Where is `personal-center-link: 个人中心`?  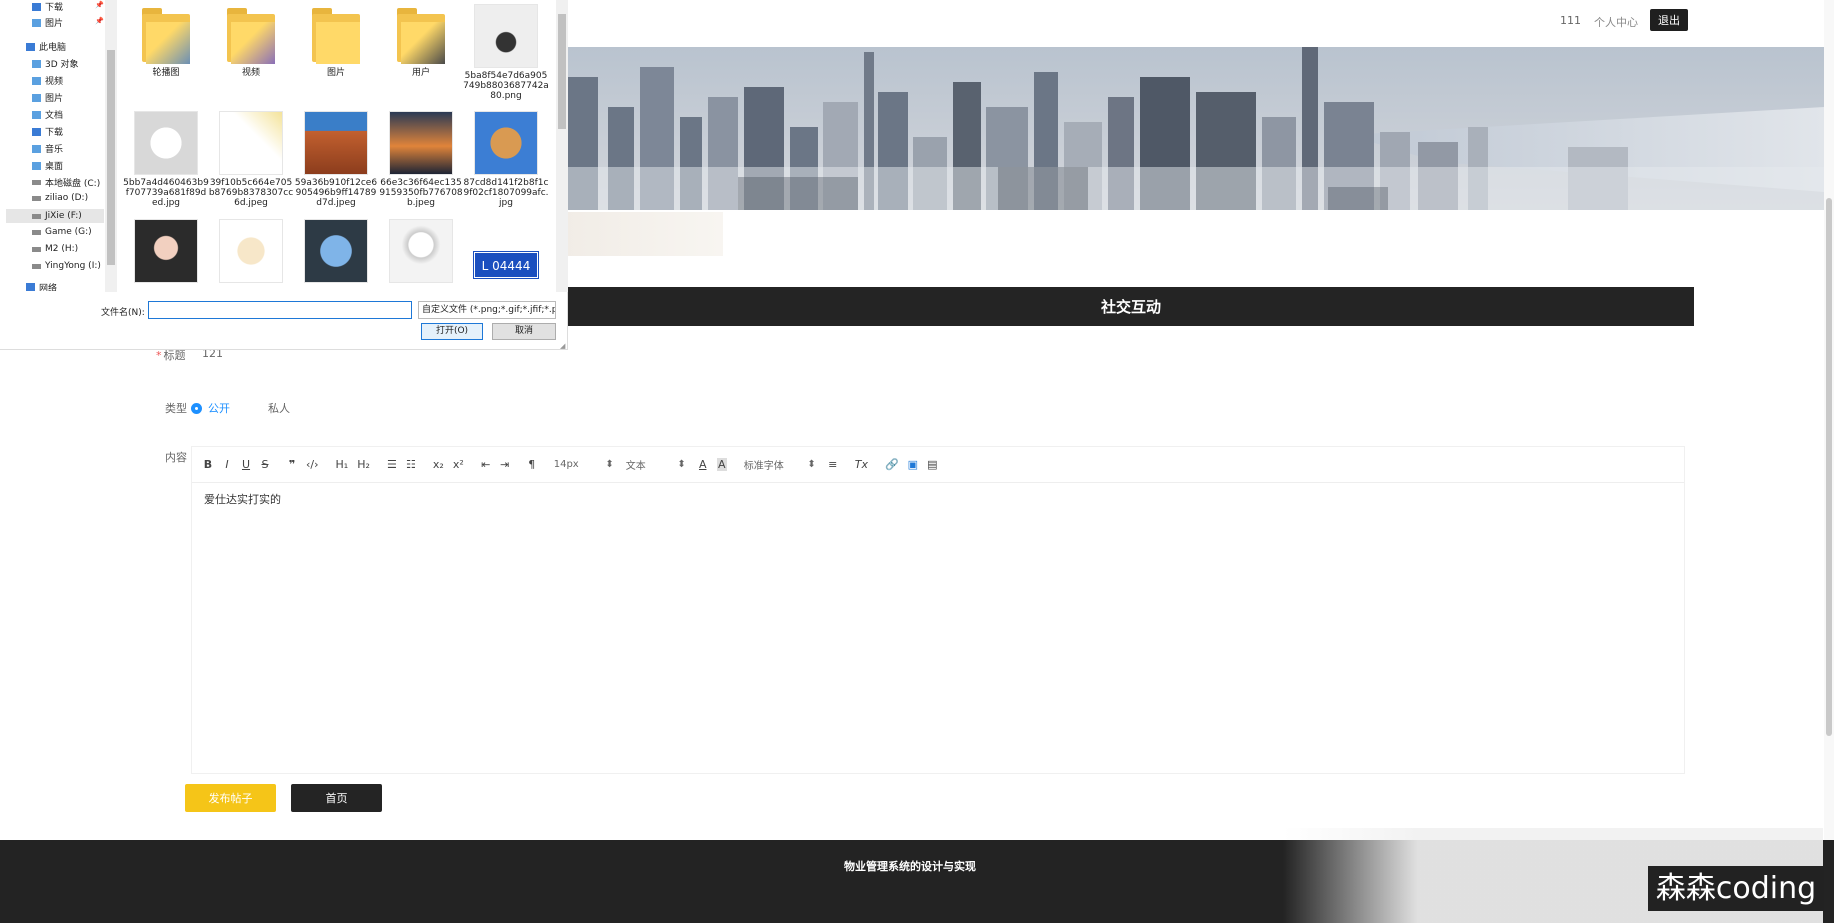 personal-center-link: 个人中心 is located at coordinates (1616, 22).